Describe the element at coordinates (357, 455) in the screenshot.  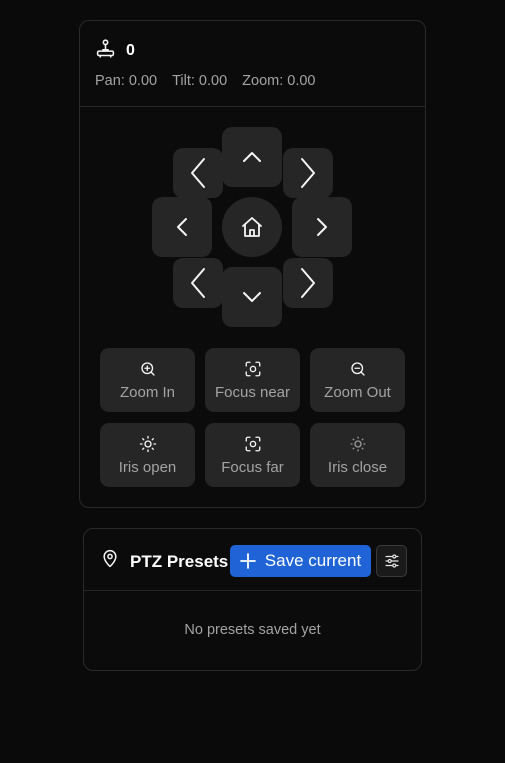
I see `iris-close-button: Iris close` at that location.